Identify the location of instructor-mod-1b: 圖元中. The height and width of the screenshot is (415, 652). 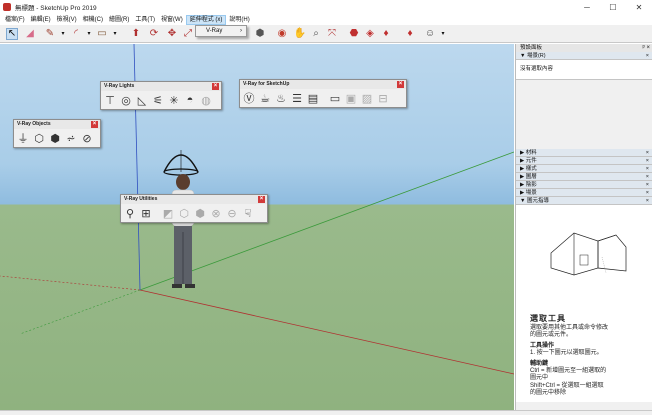
(539, 378).